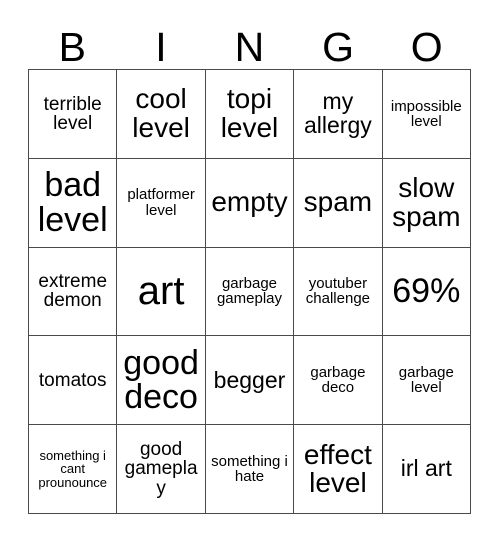 This screenshot has width=500, height=544. I want to click on header-letter-i: I, so click(161, 47).